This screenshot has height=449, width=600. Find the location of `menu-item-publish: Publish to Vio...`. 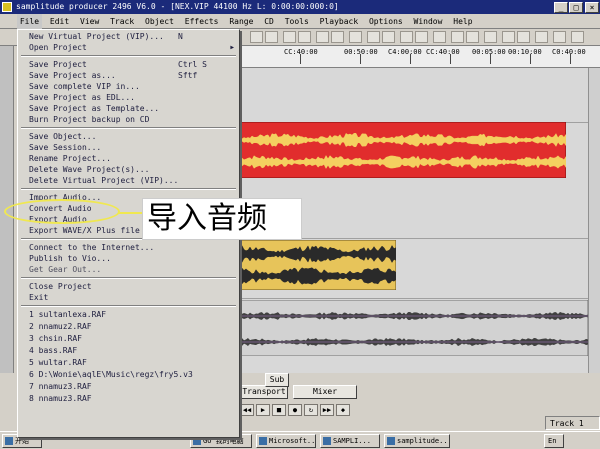

menu-item-publish: Publish to Vio... is located at coordinates (128, 259).